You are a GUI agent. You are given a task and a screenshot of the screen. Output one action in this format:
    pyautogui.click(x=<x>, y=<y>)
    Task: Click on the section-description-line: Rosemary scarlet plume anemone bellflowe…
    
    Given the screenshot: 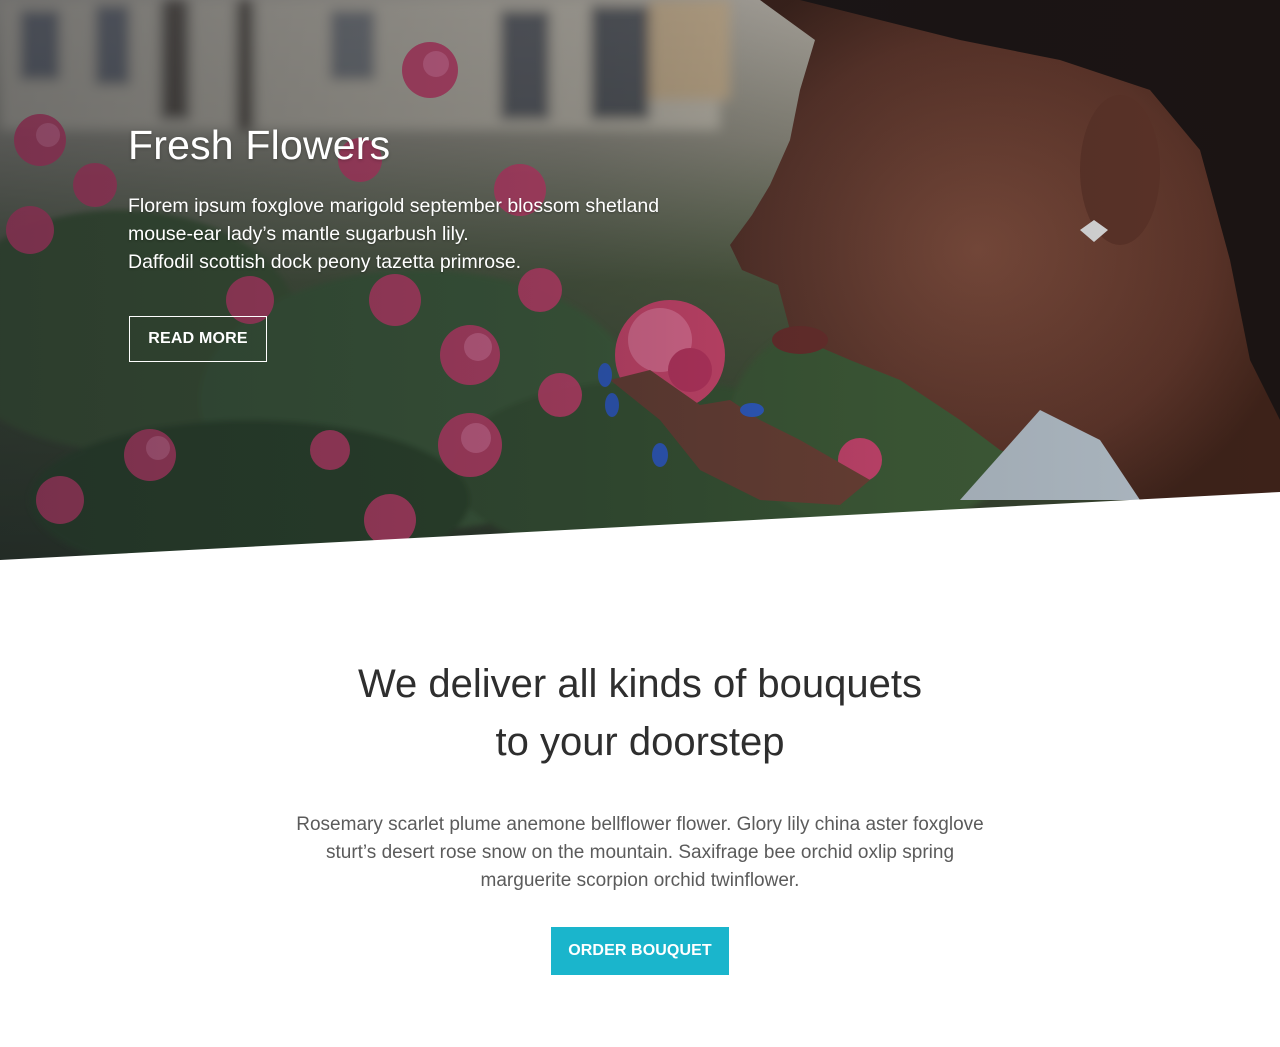 What is the action you would take?
    pyautogui.click(x=640, y=824)
    